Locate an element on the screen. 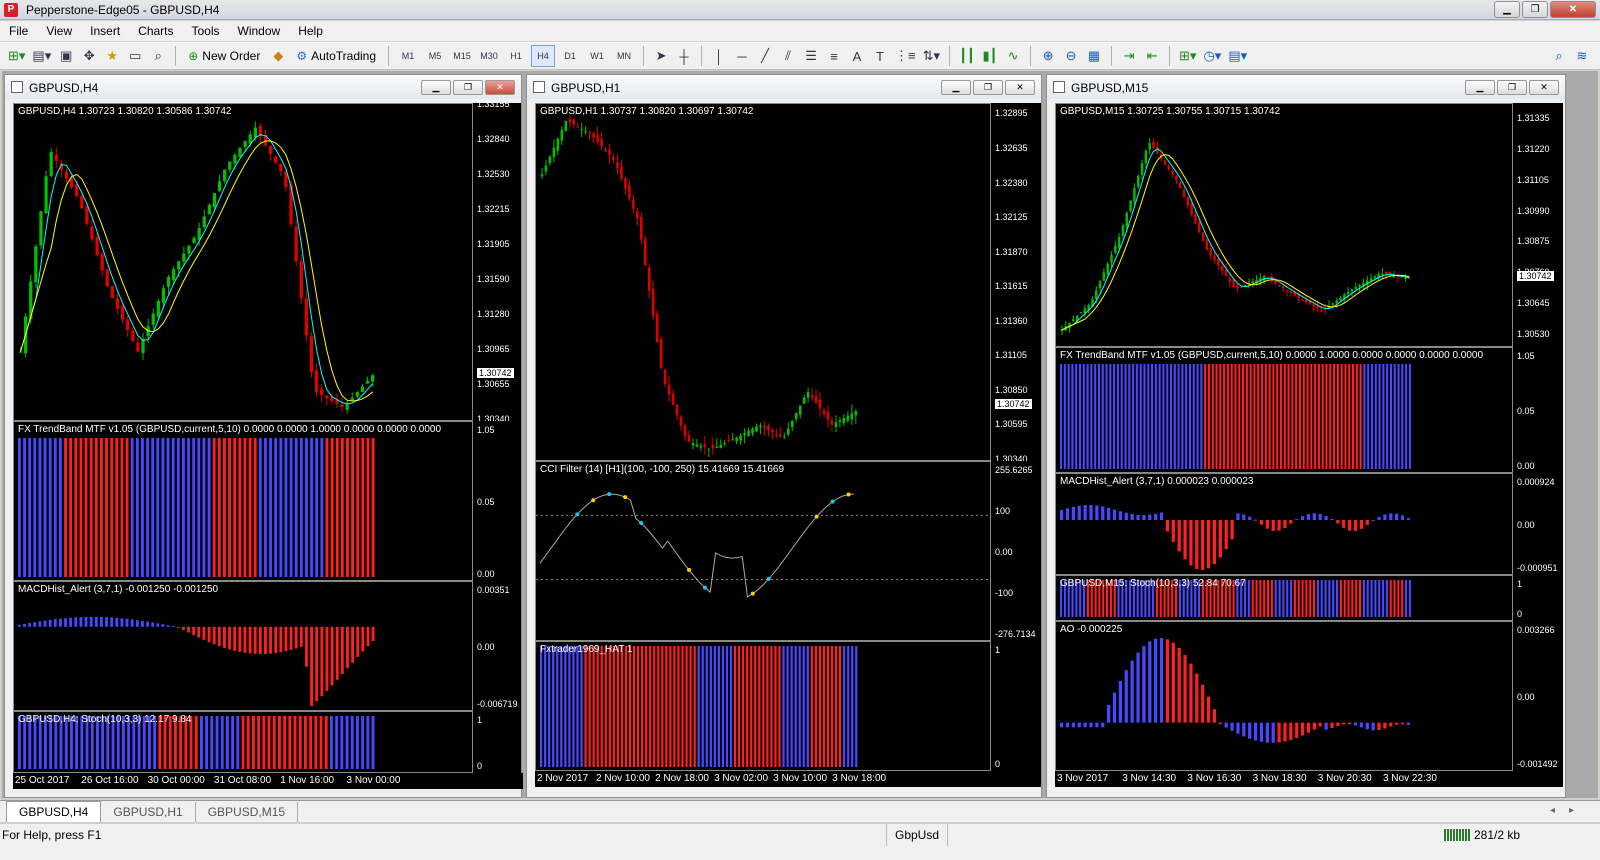  tab-gbpusd-h1: GBPUSD,H1 is located at coordinates (148, 812).